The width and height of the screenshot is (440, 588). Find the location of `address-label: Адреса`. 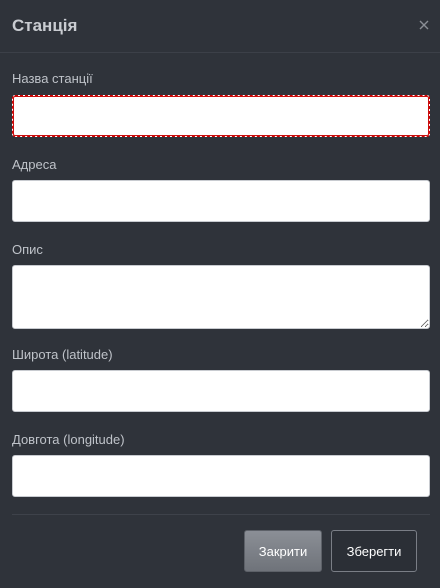

address-label: Адреса is located at coordinates (34, 164).